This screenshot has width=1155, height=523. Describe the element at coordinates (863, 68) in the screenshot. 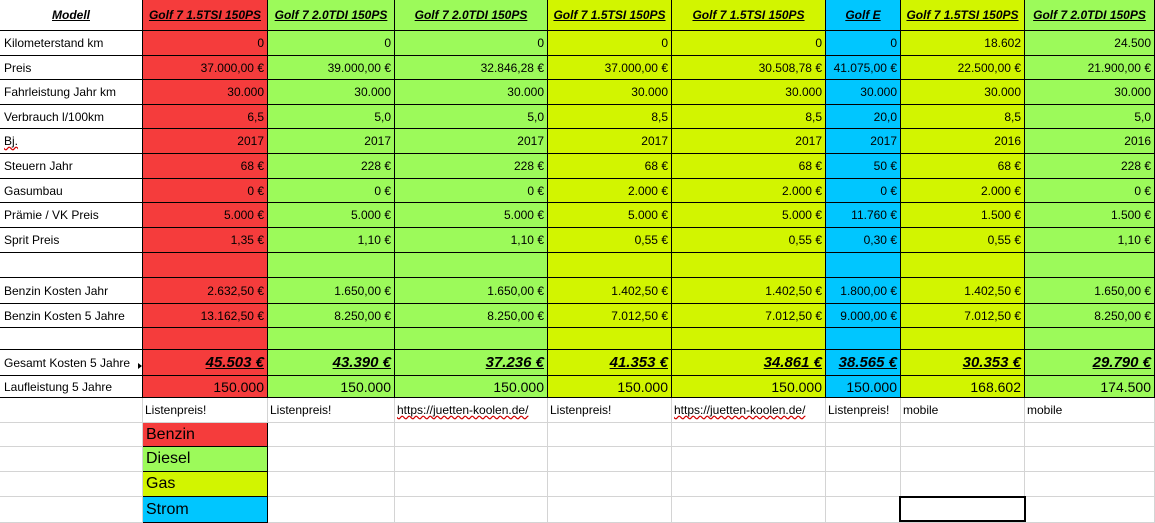

I see `value-cell: 41.075,00 €` at that location.